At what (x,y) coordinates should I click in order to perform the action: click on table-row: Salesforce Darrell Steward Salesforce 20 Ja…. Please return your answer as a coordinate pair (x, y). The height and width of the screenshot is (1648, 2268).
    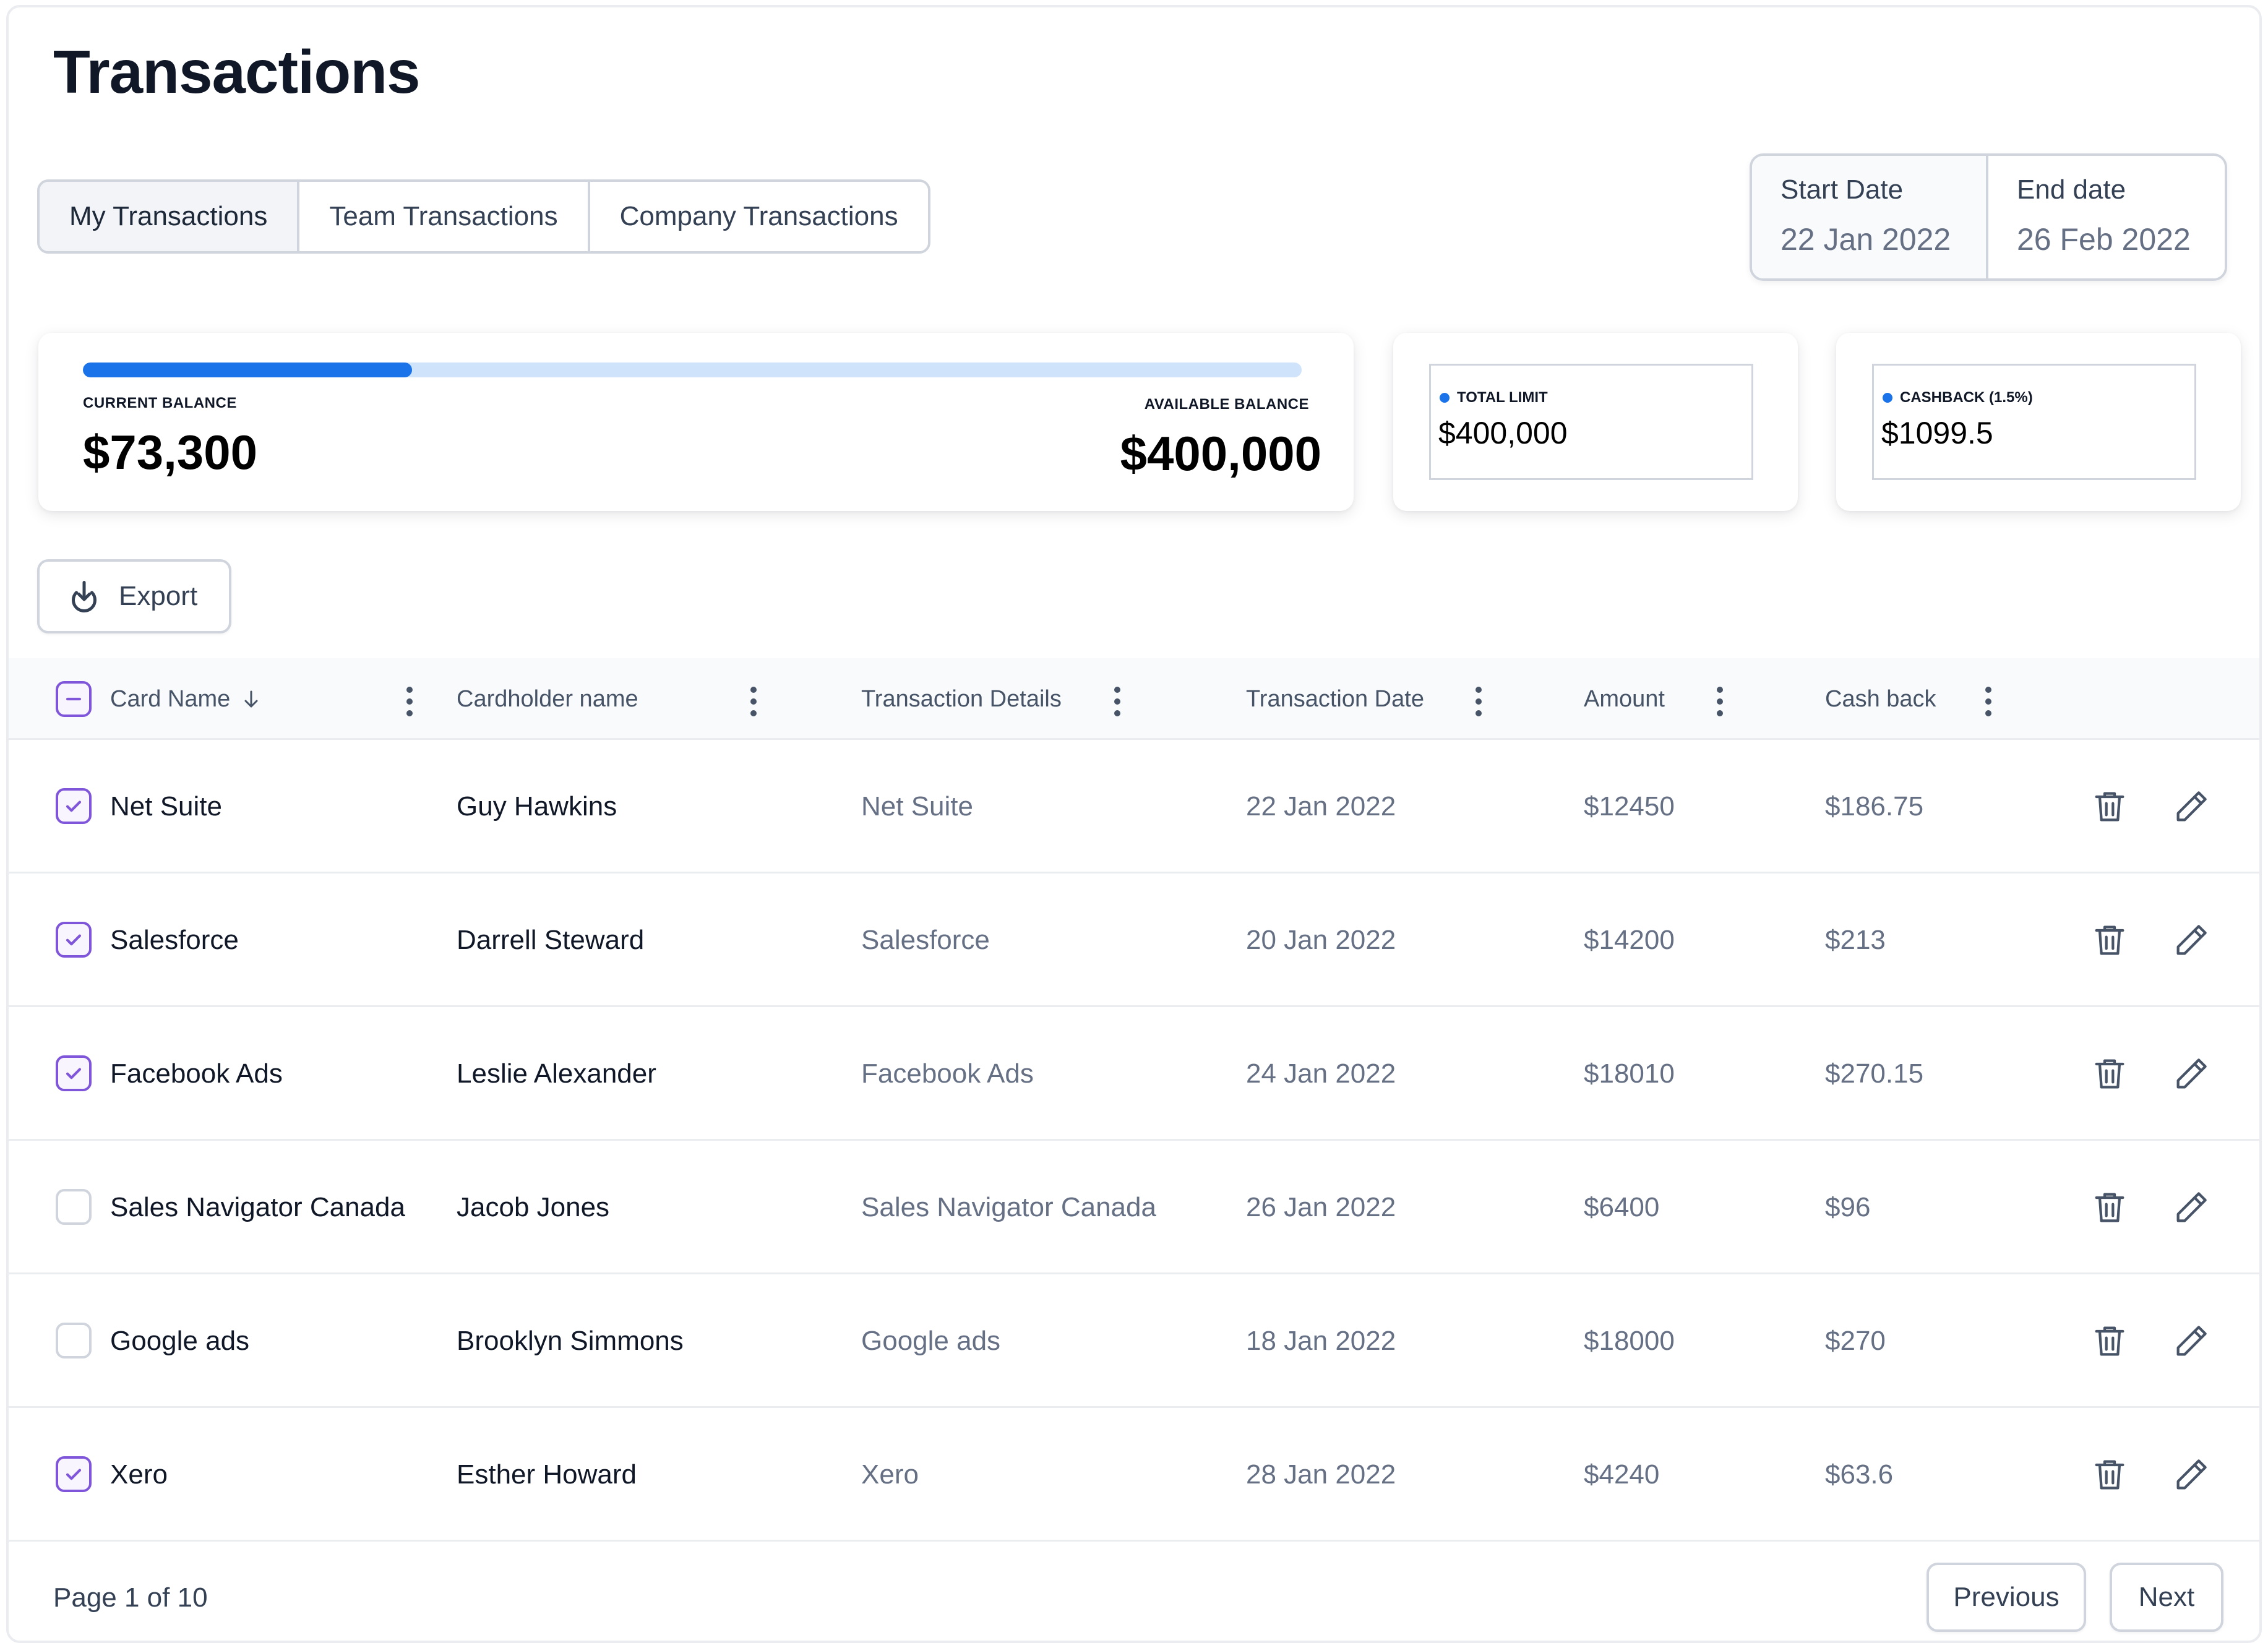
    Looking at the image, I should click on (1134, 940).